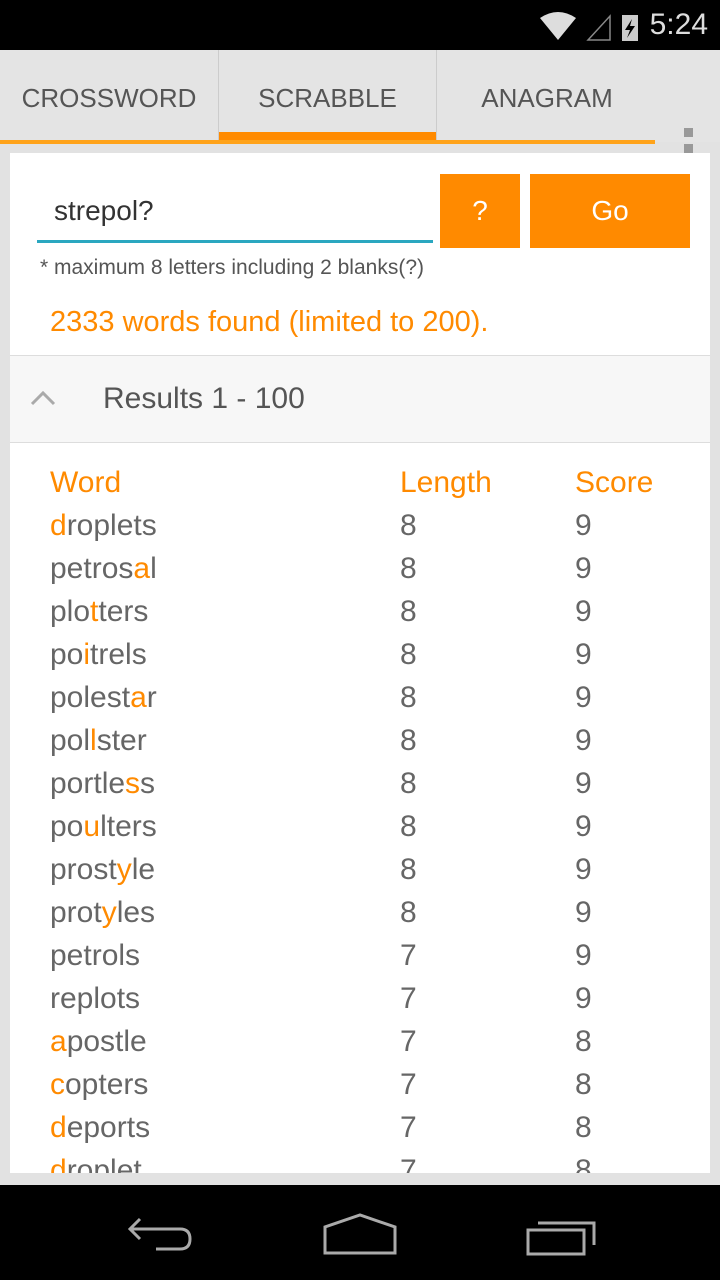  Describe the element at coordinates (86, 482) in the screenshot. I see `column-word: Word` at that location.